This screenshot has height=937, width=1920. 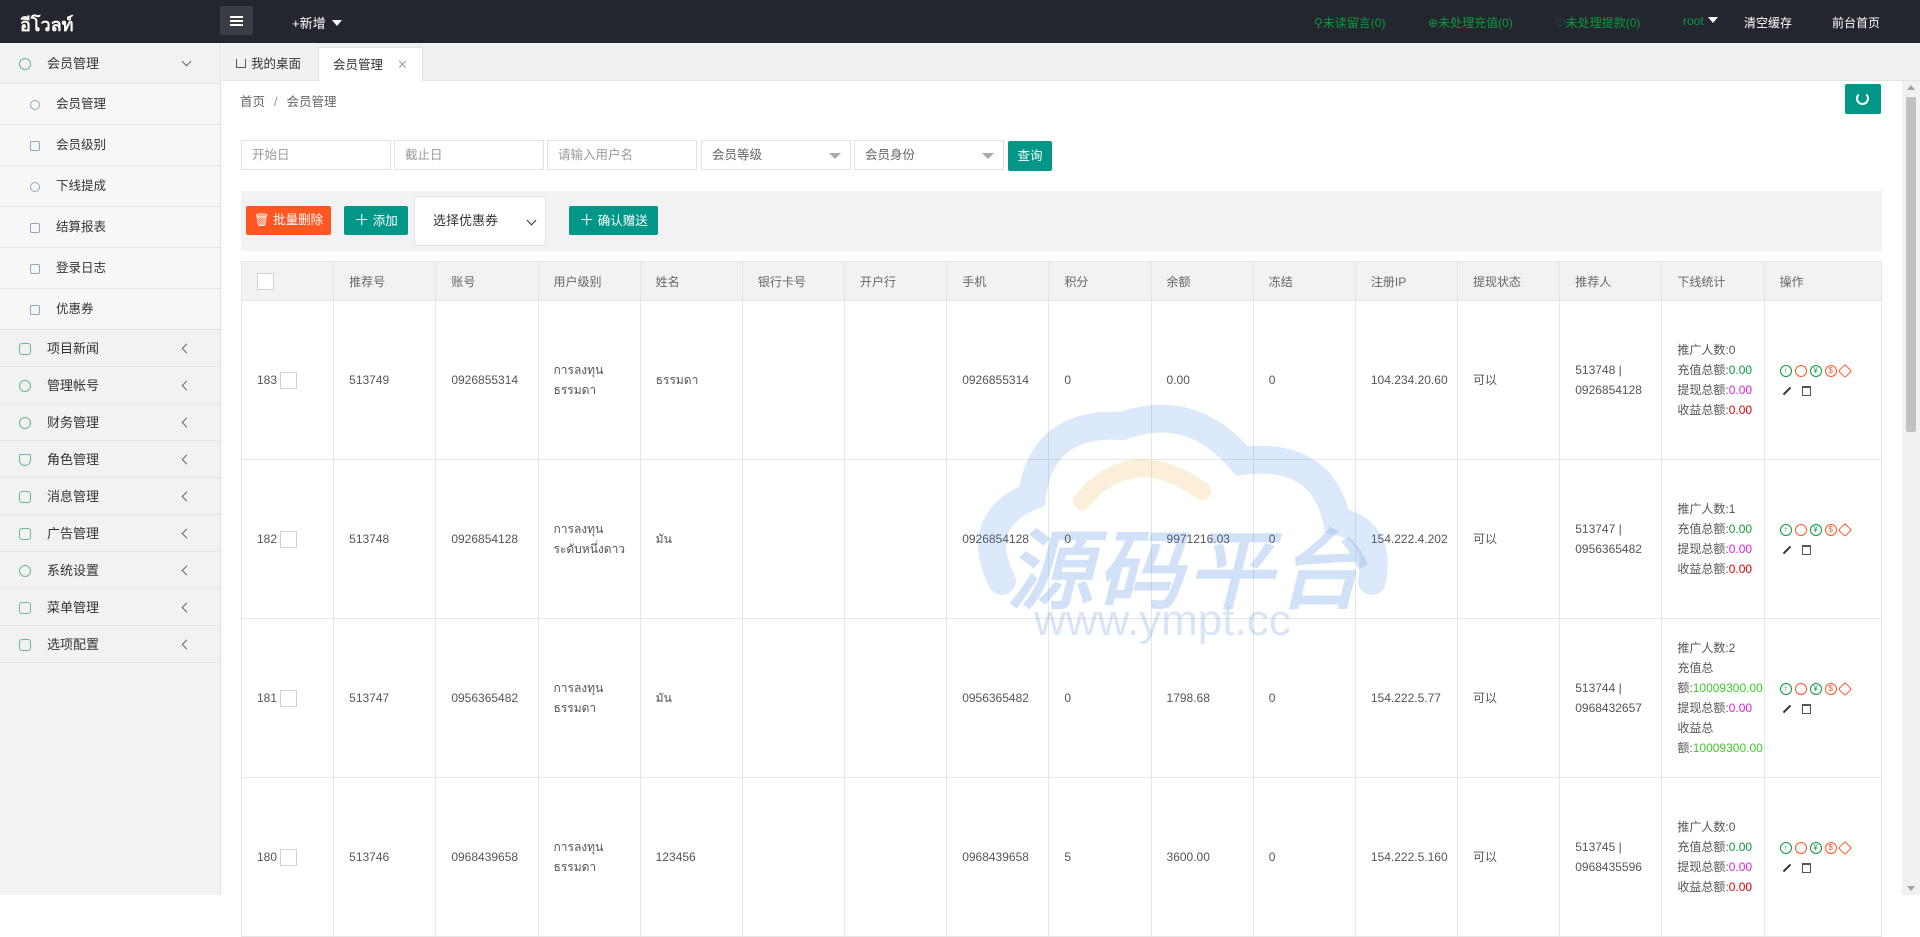 I want to click on menu-toggle-button, so click(x=236, y=20).